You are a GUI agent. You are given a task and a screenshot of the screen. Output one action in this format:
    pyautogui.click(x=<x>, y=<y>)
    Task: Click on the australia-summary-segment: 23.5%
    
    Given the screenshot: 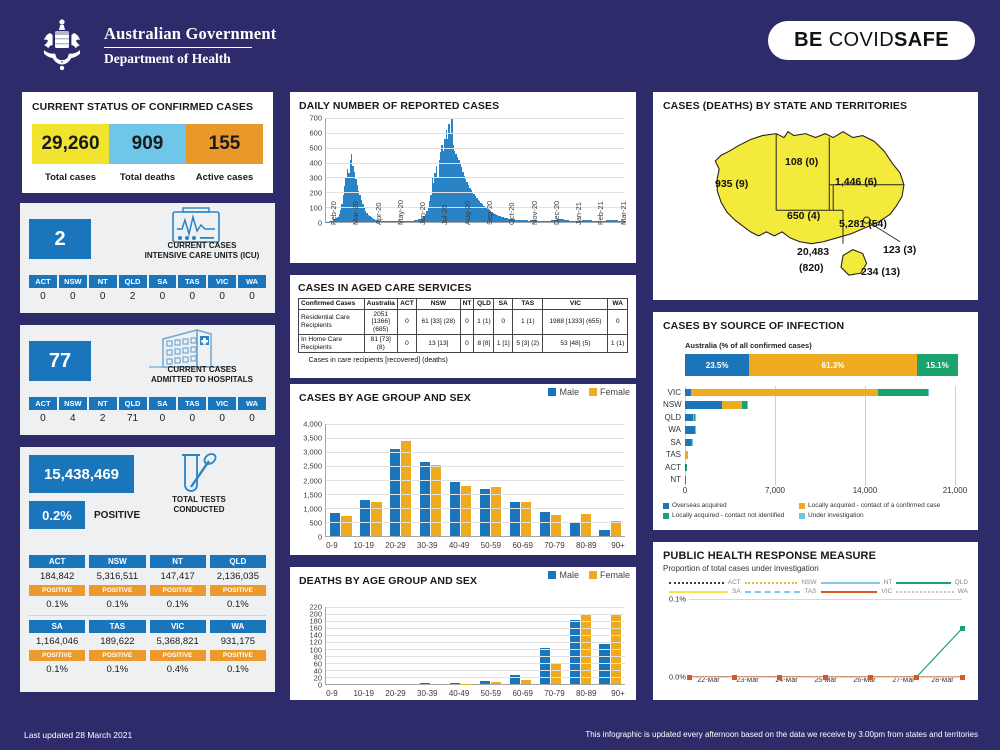 What is the action you would take?
    pyautogui.click(x=717, y=365)
    